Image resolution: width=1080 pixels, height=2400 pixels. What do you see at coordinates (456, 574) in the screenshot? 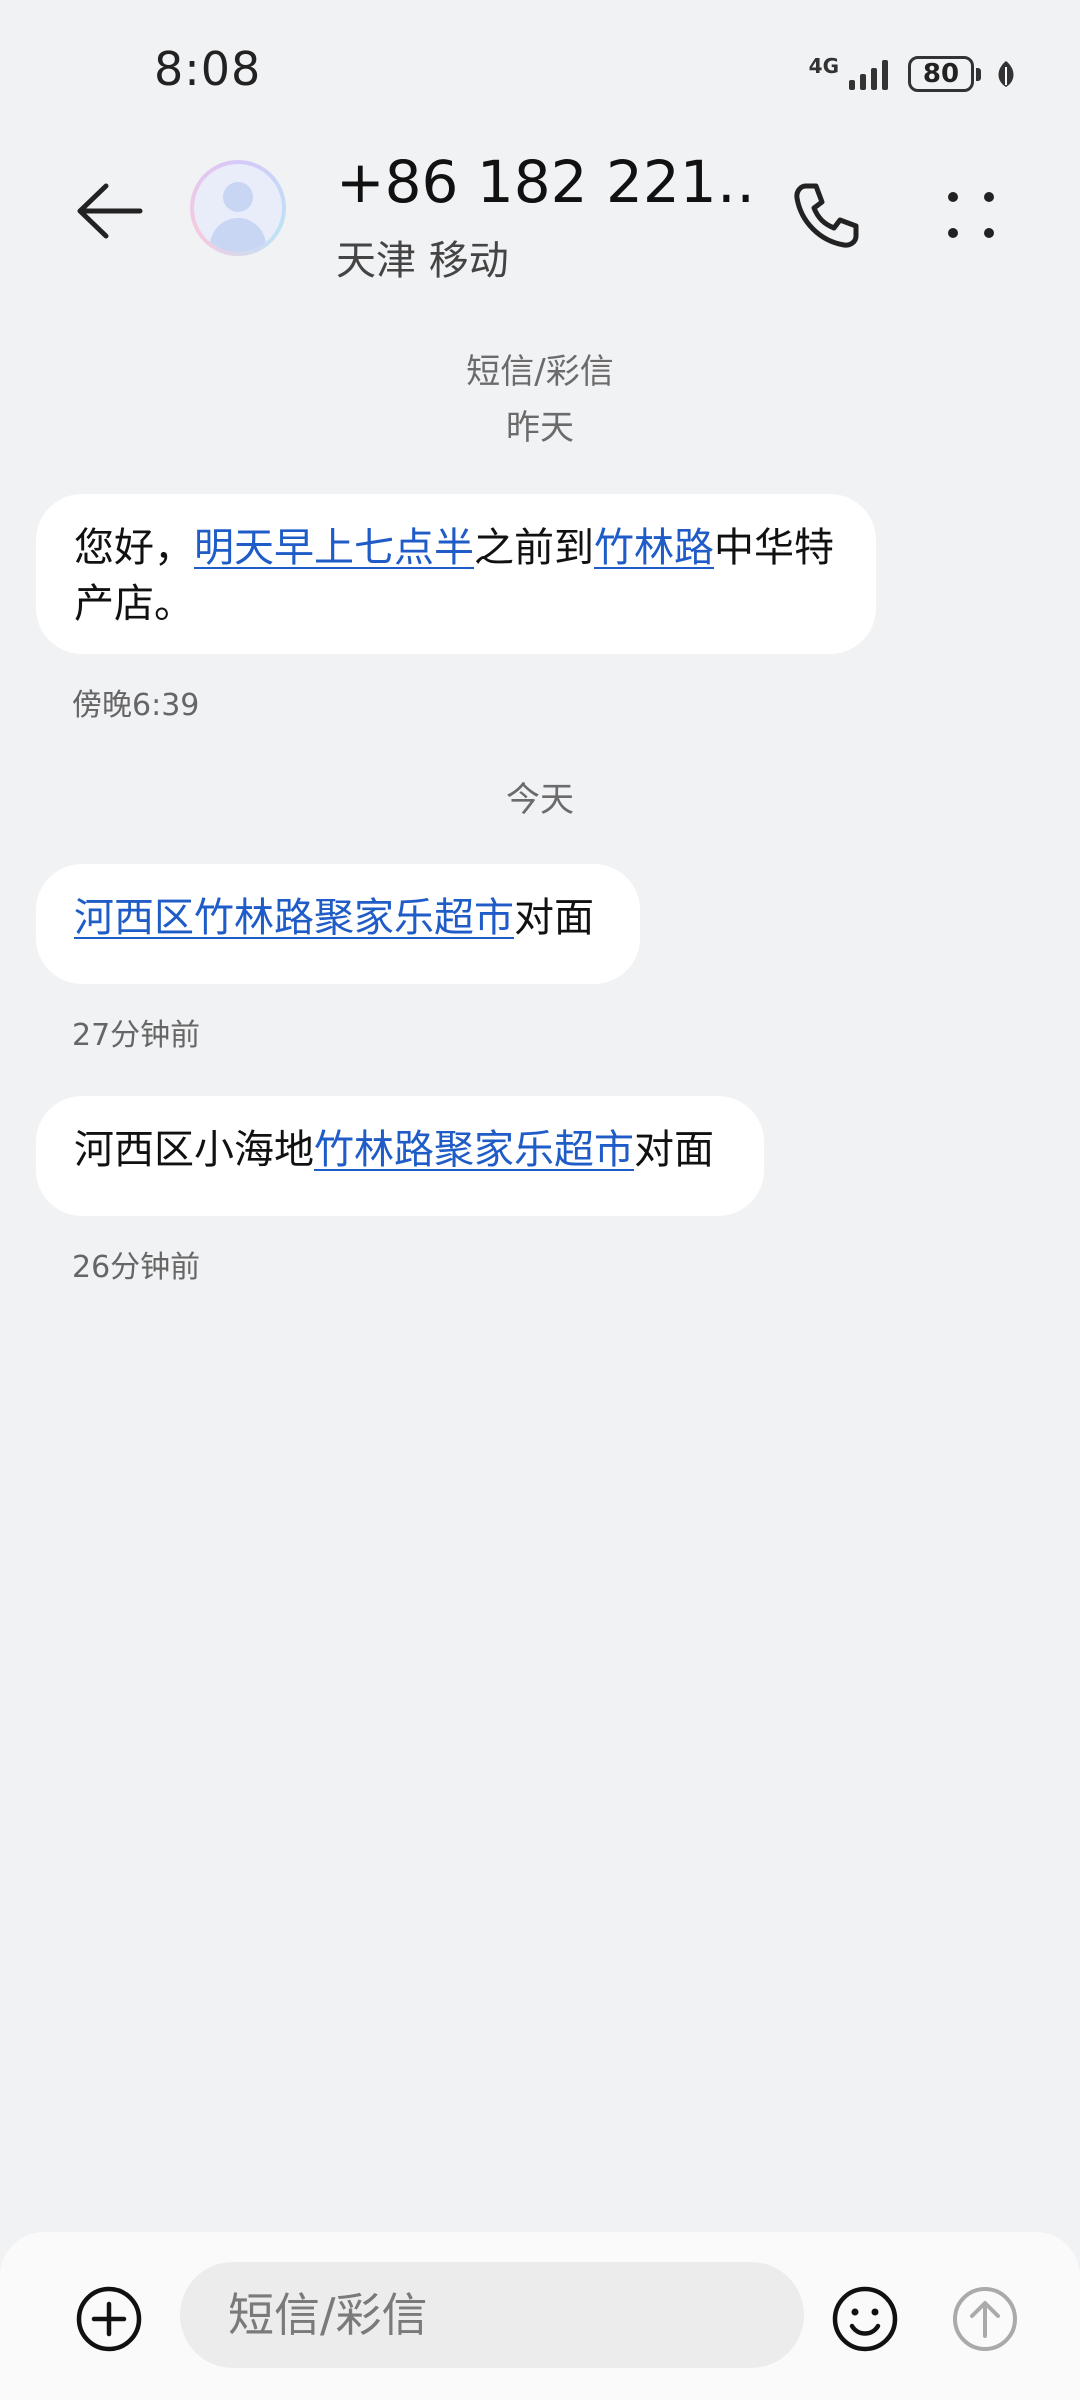
I see `message-bubble: 您好，明天早上七点半之前到竹林路中华特产店。` at bounding box center [456, 574].